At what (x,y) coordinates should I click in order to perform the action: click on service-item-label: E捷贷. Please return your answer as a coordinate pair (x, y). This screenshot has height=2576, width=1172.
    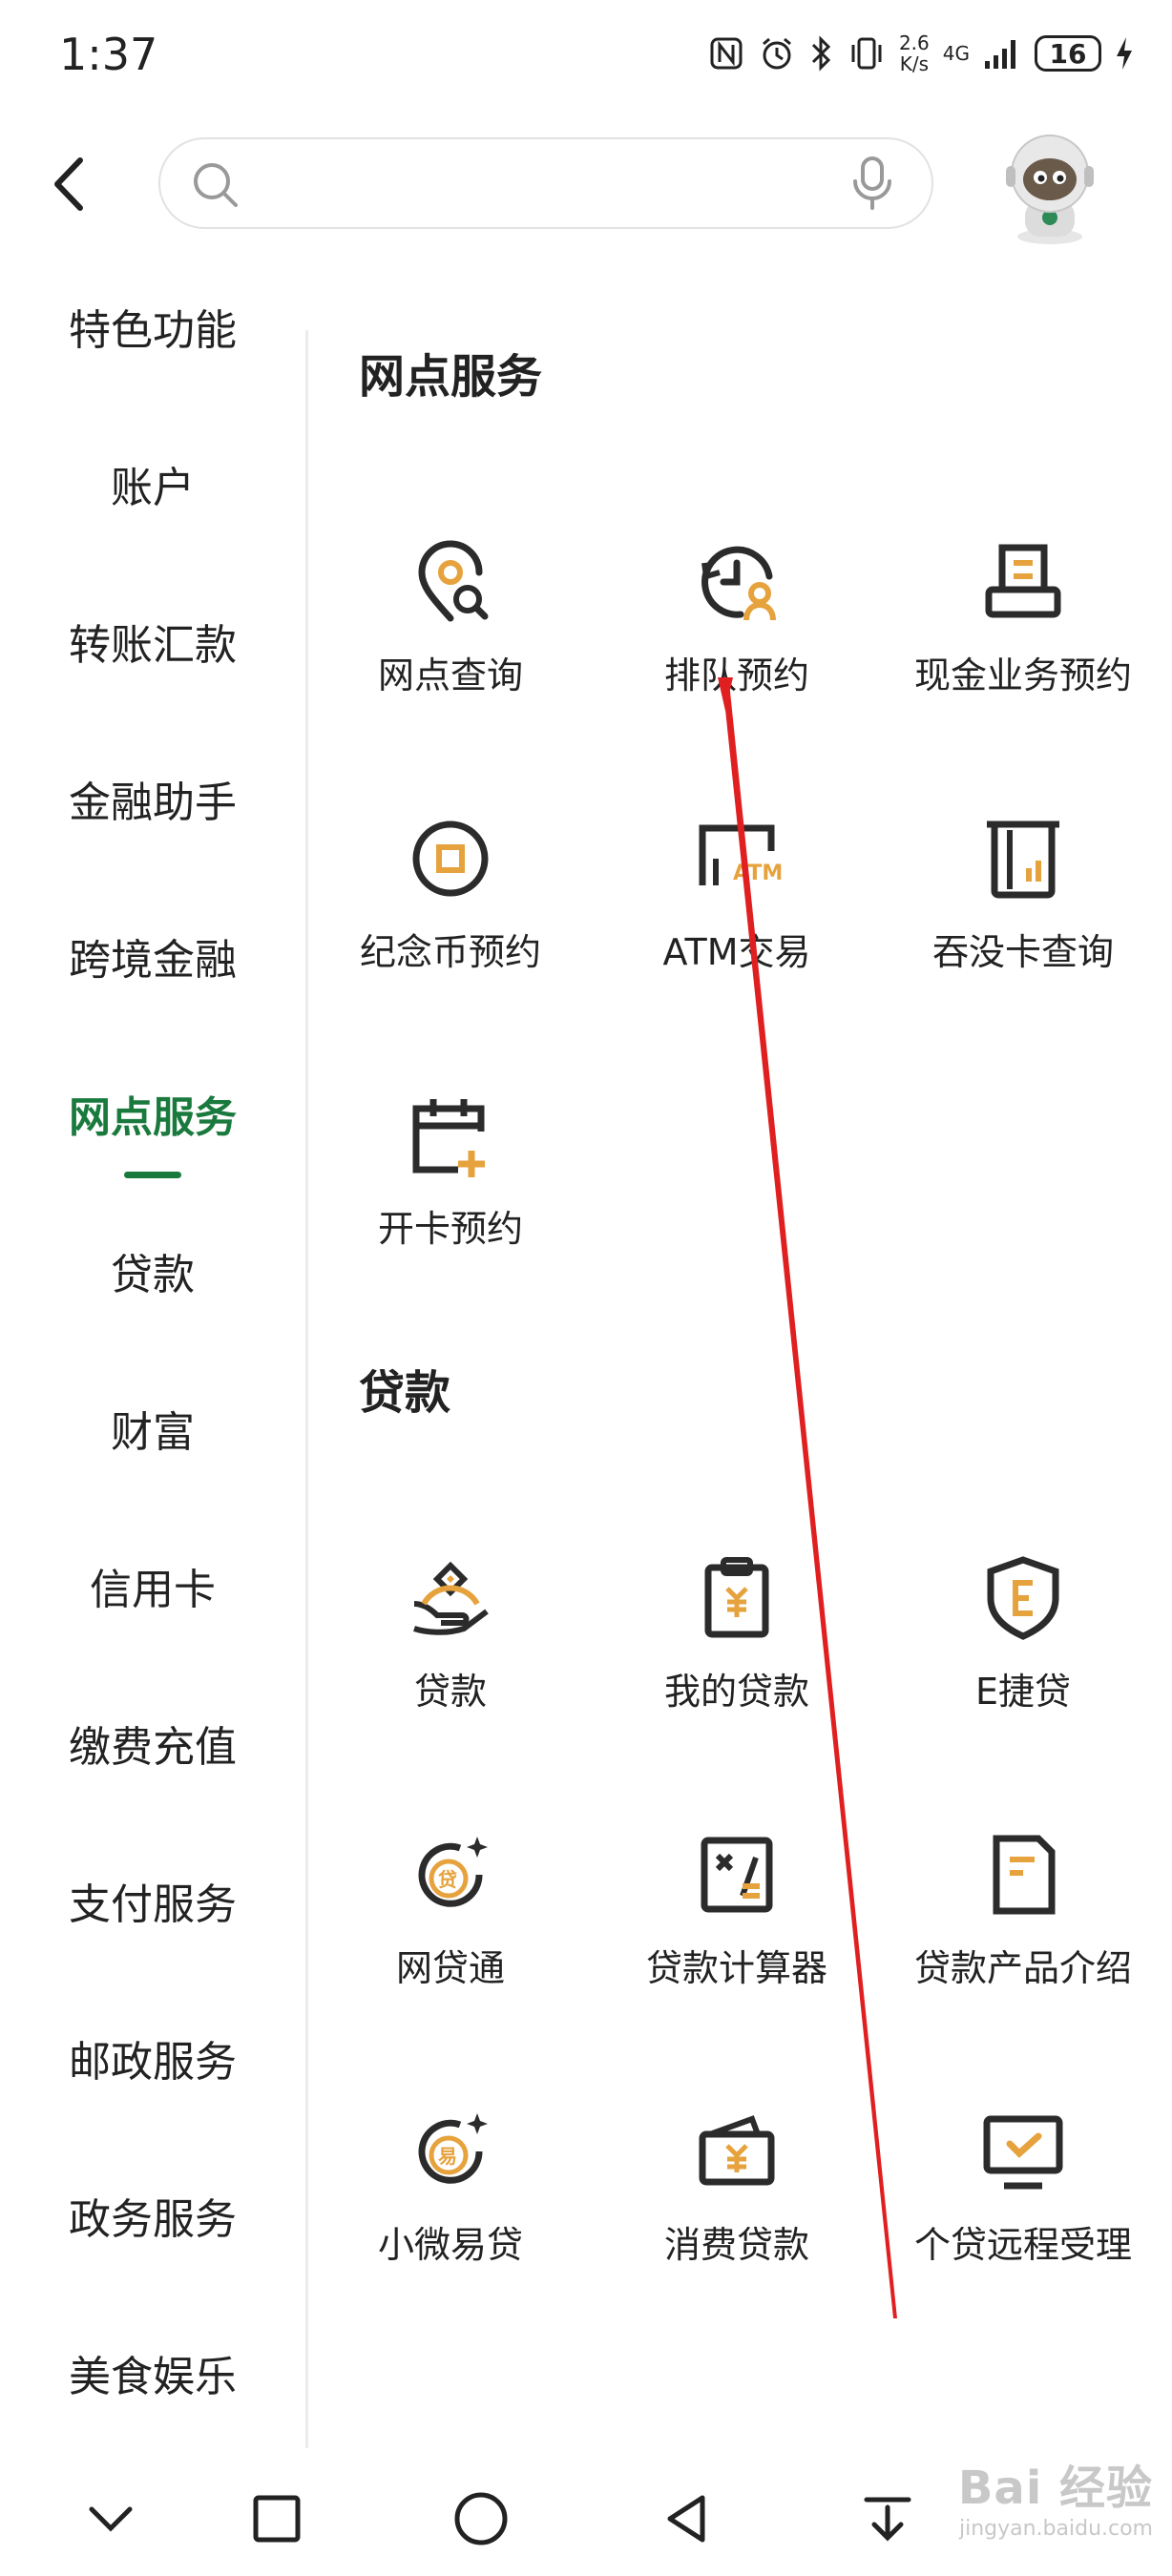
    Looking at the image, I should click on (1023, 1692).